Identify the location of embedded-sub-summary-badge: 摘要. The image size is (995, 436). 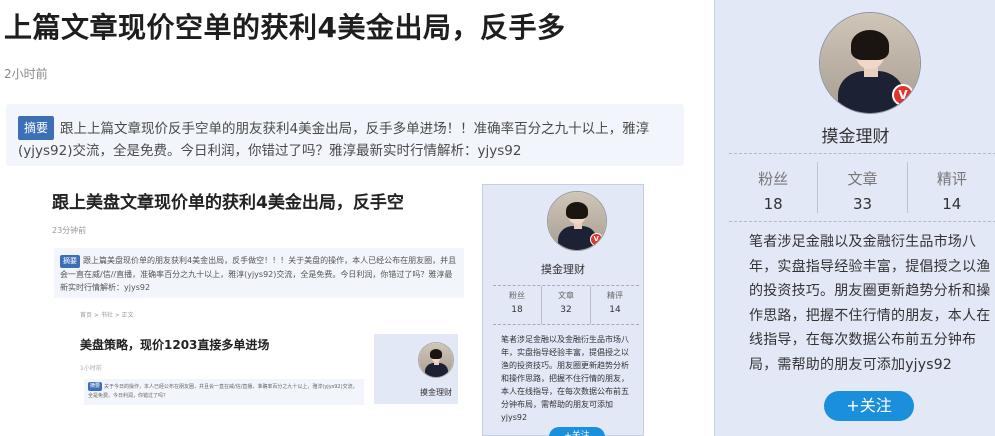
(95, 386).